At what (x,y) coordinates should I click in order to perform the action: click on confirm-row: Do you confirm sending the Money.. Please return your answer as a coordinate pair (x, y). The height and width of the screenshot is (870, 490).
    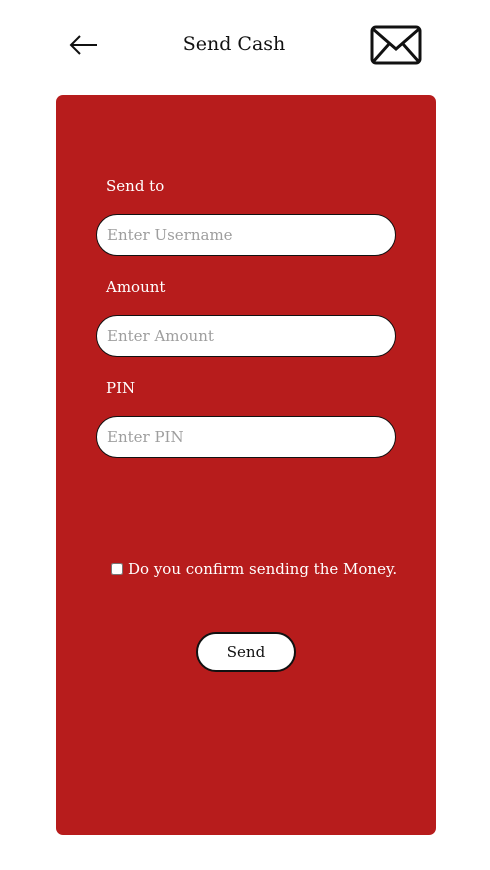
    Looking at the image, I should click on (254, 569).